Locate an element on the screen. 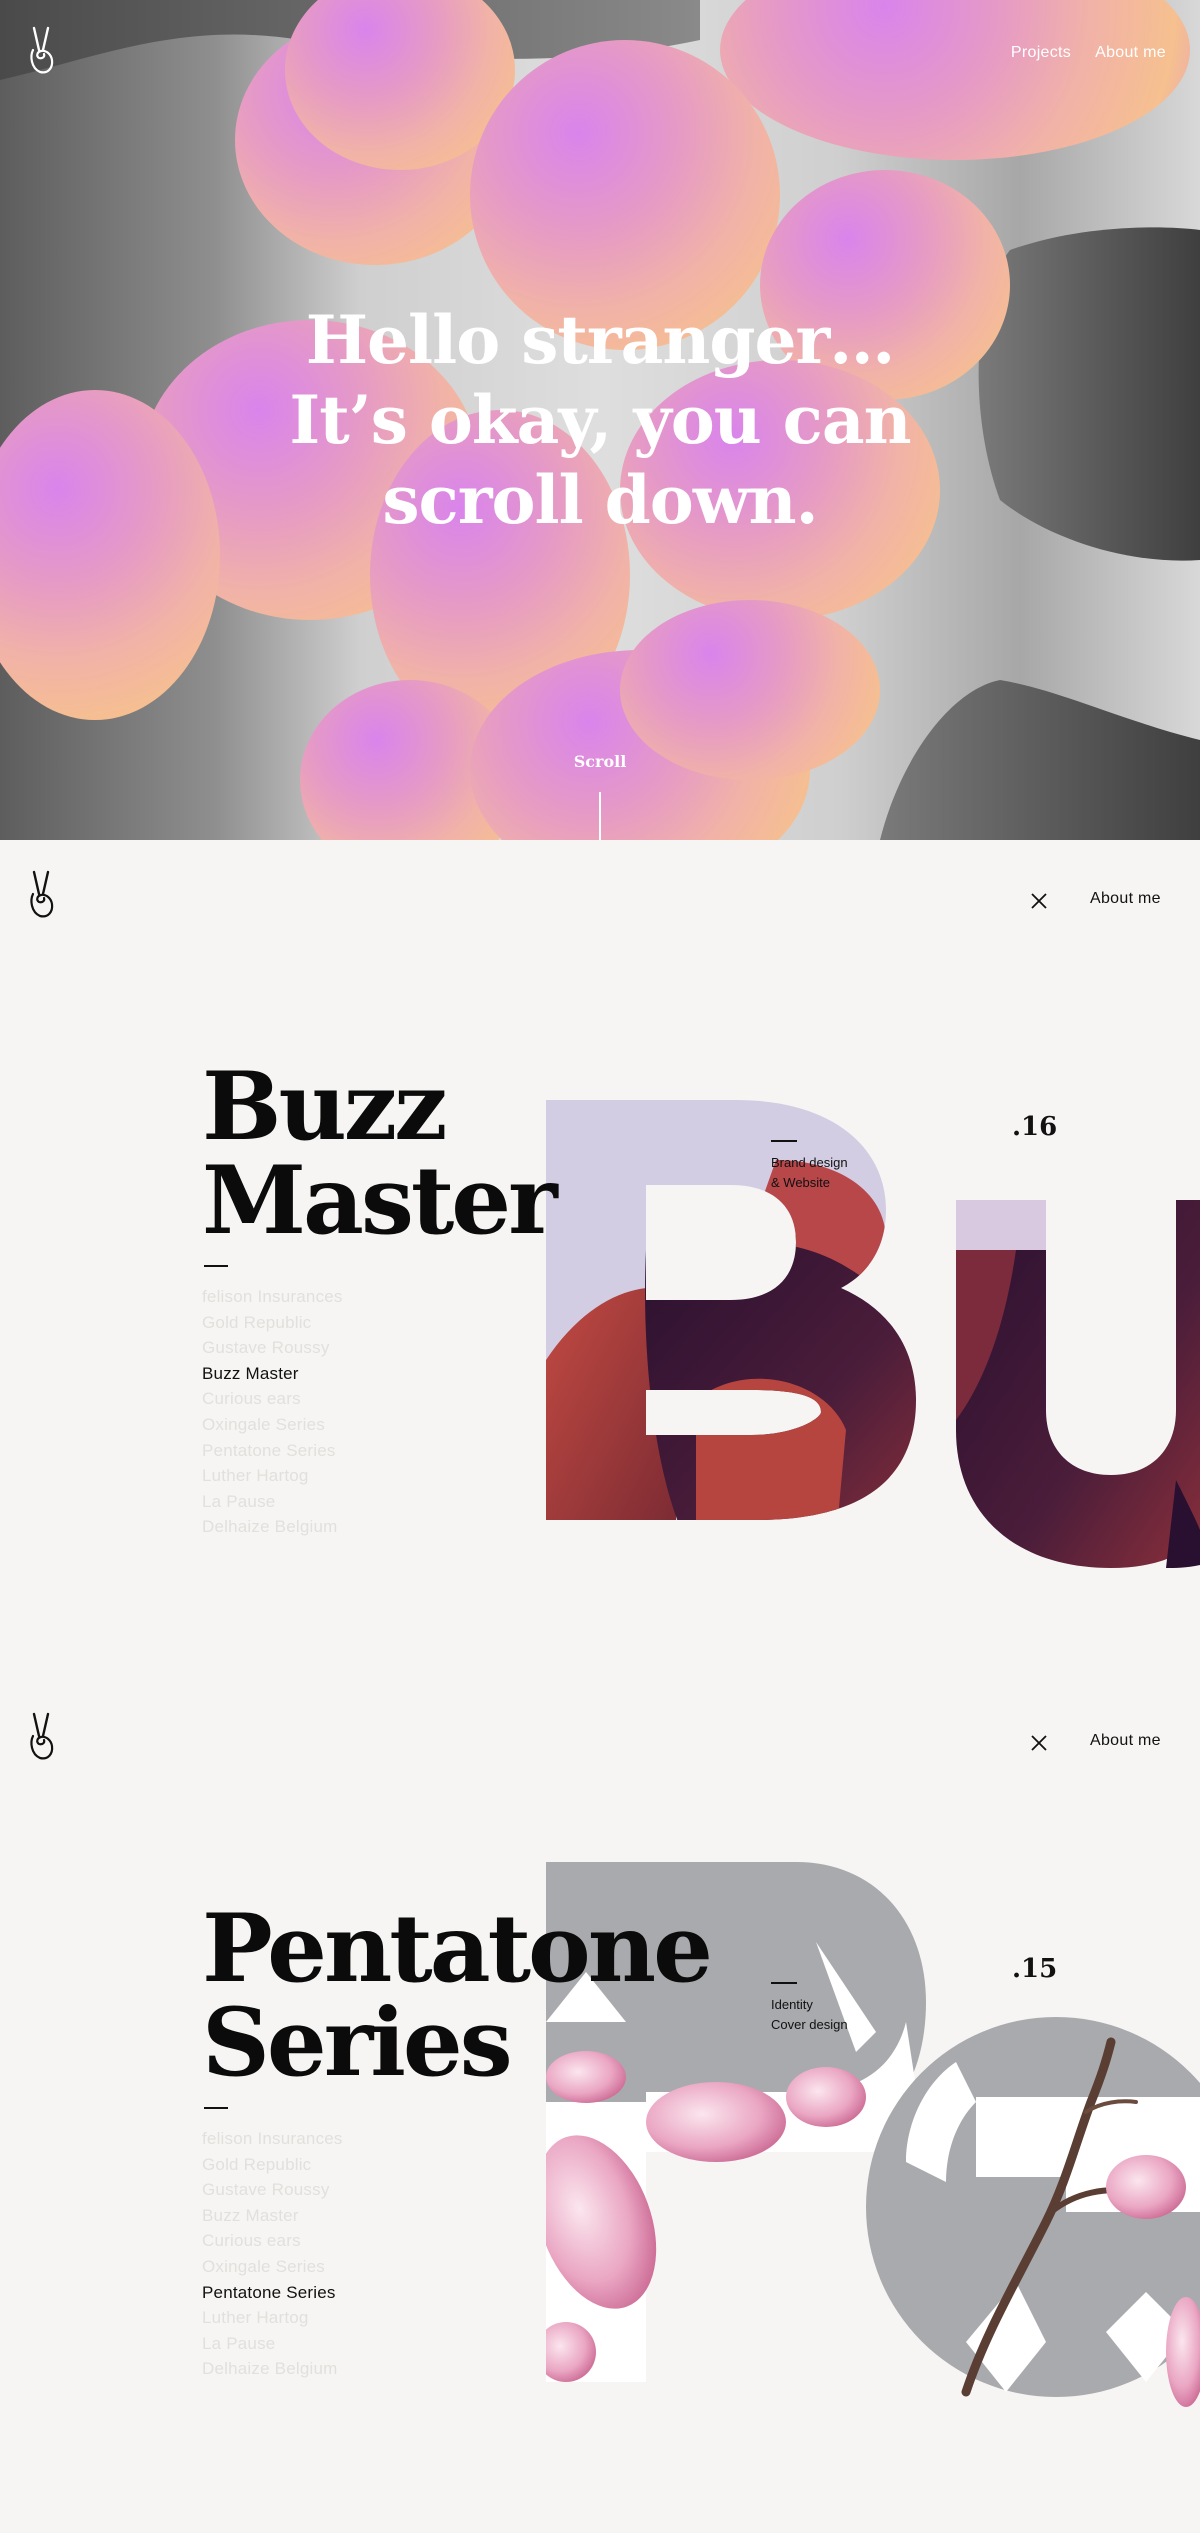 The height and width of the screenshot is (2533, 1200). scroll-line is located at coordinates (600, 816).